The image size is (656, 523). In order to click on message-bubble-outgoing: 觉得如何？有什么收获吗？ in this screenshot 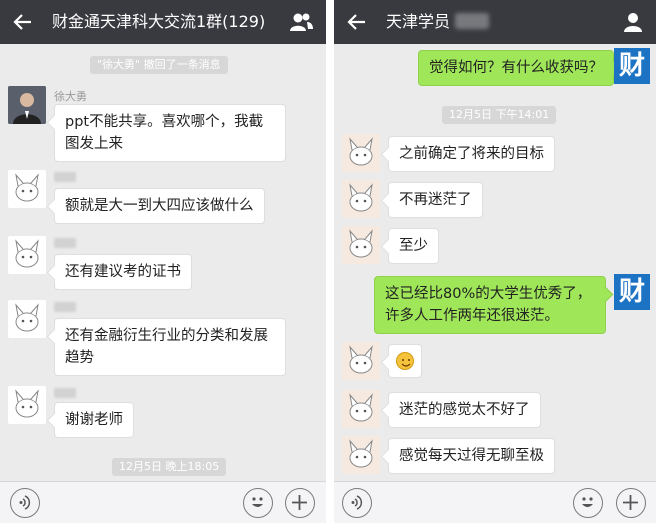, I will do `click(516, 68)`.